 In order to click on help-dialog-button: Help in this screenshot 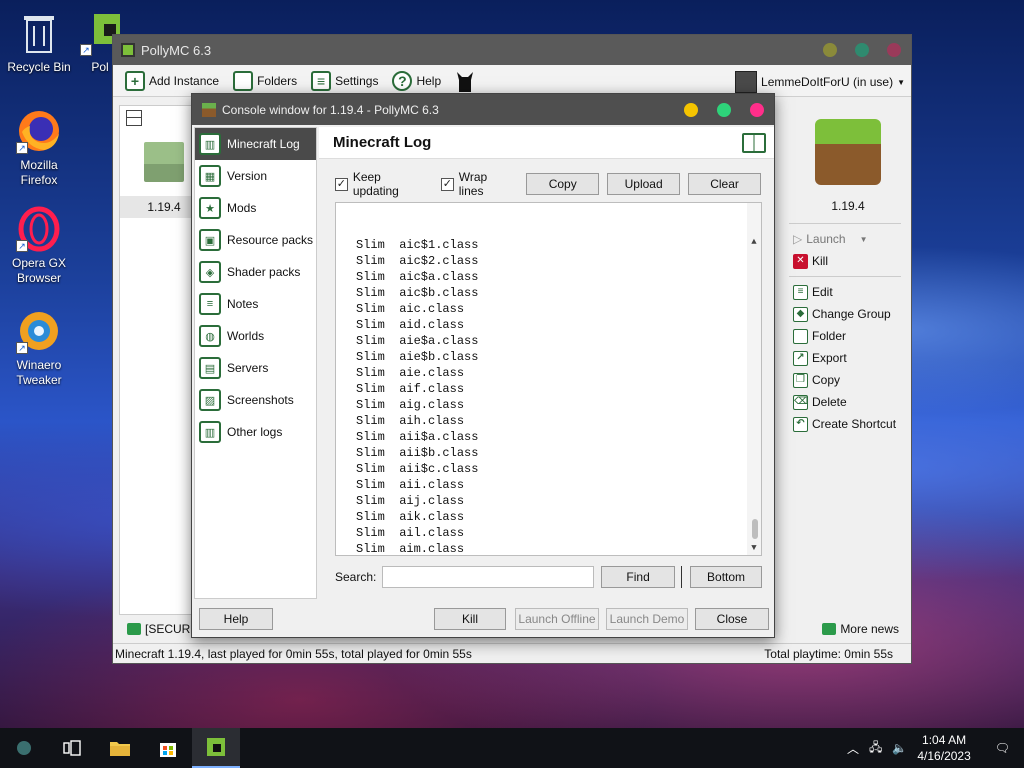, I will do `click(236, 619)`.